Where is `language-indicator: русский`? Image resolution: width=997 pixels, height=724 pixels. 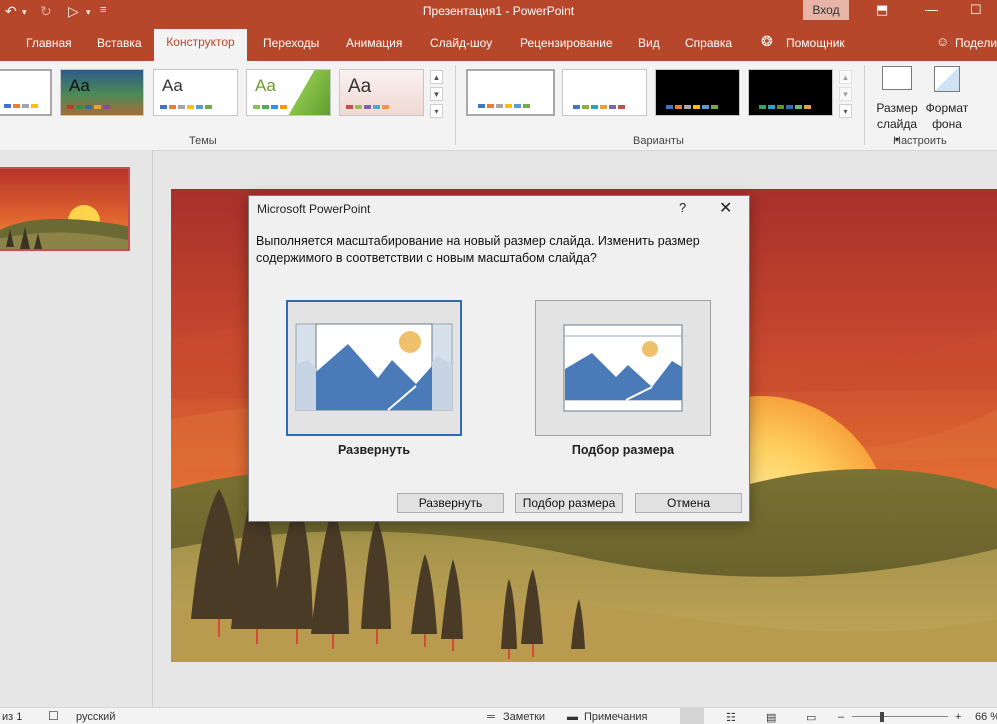
language-indicator: русский is located at coordinates (95, 717).